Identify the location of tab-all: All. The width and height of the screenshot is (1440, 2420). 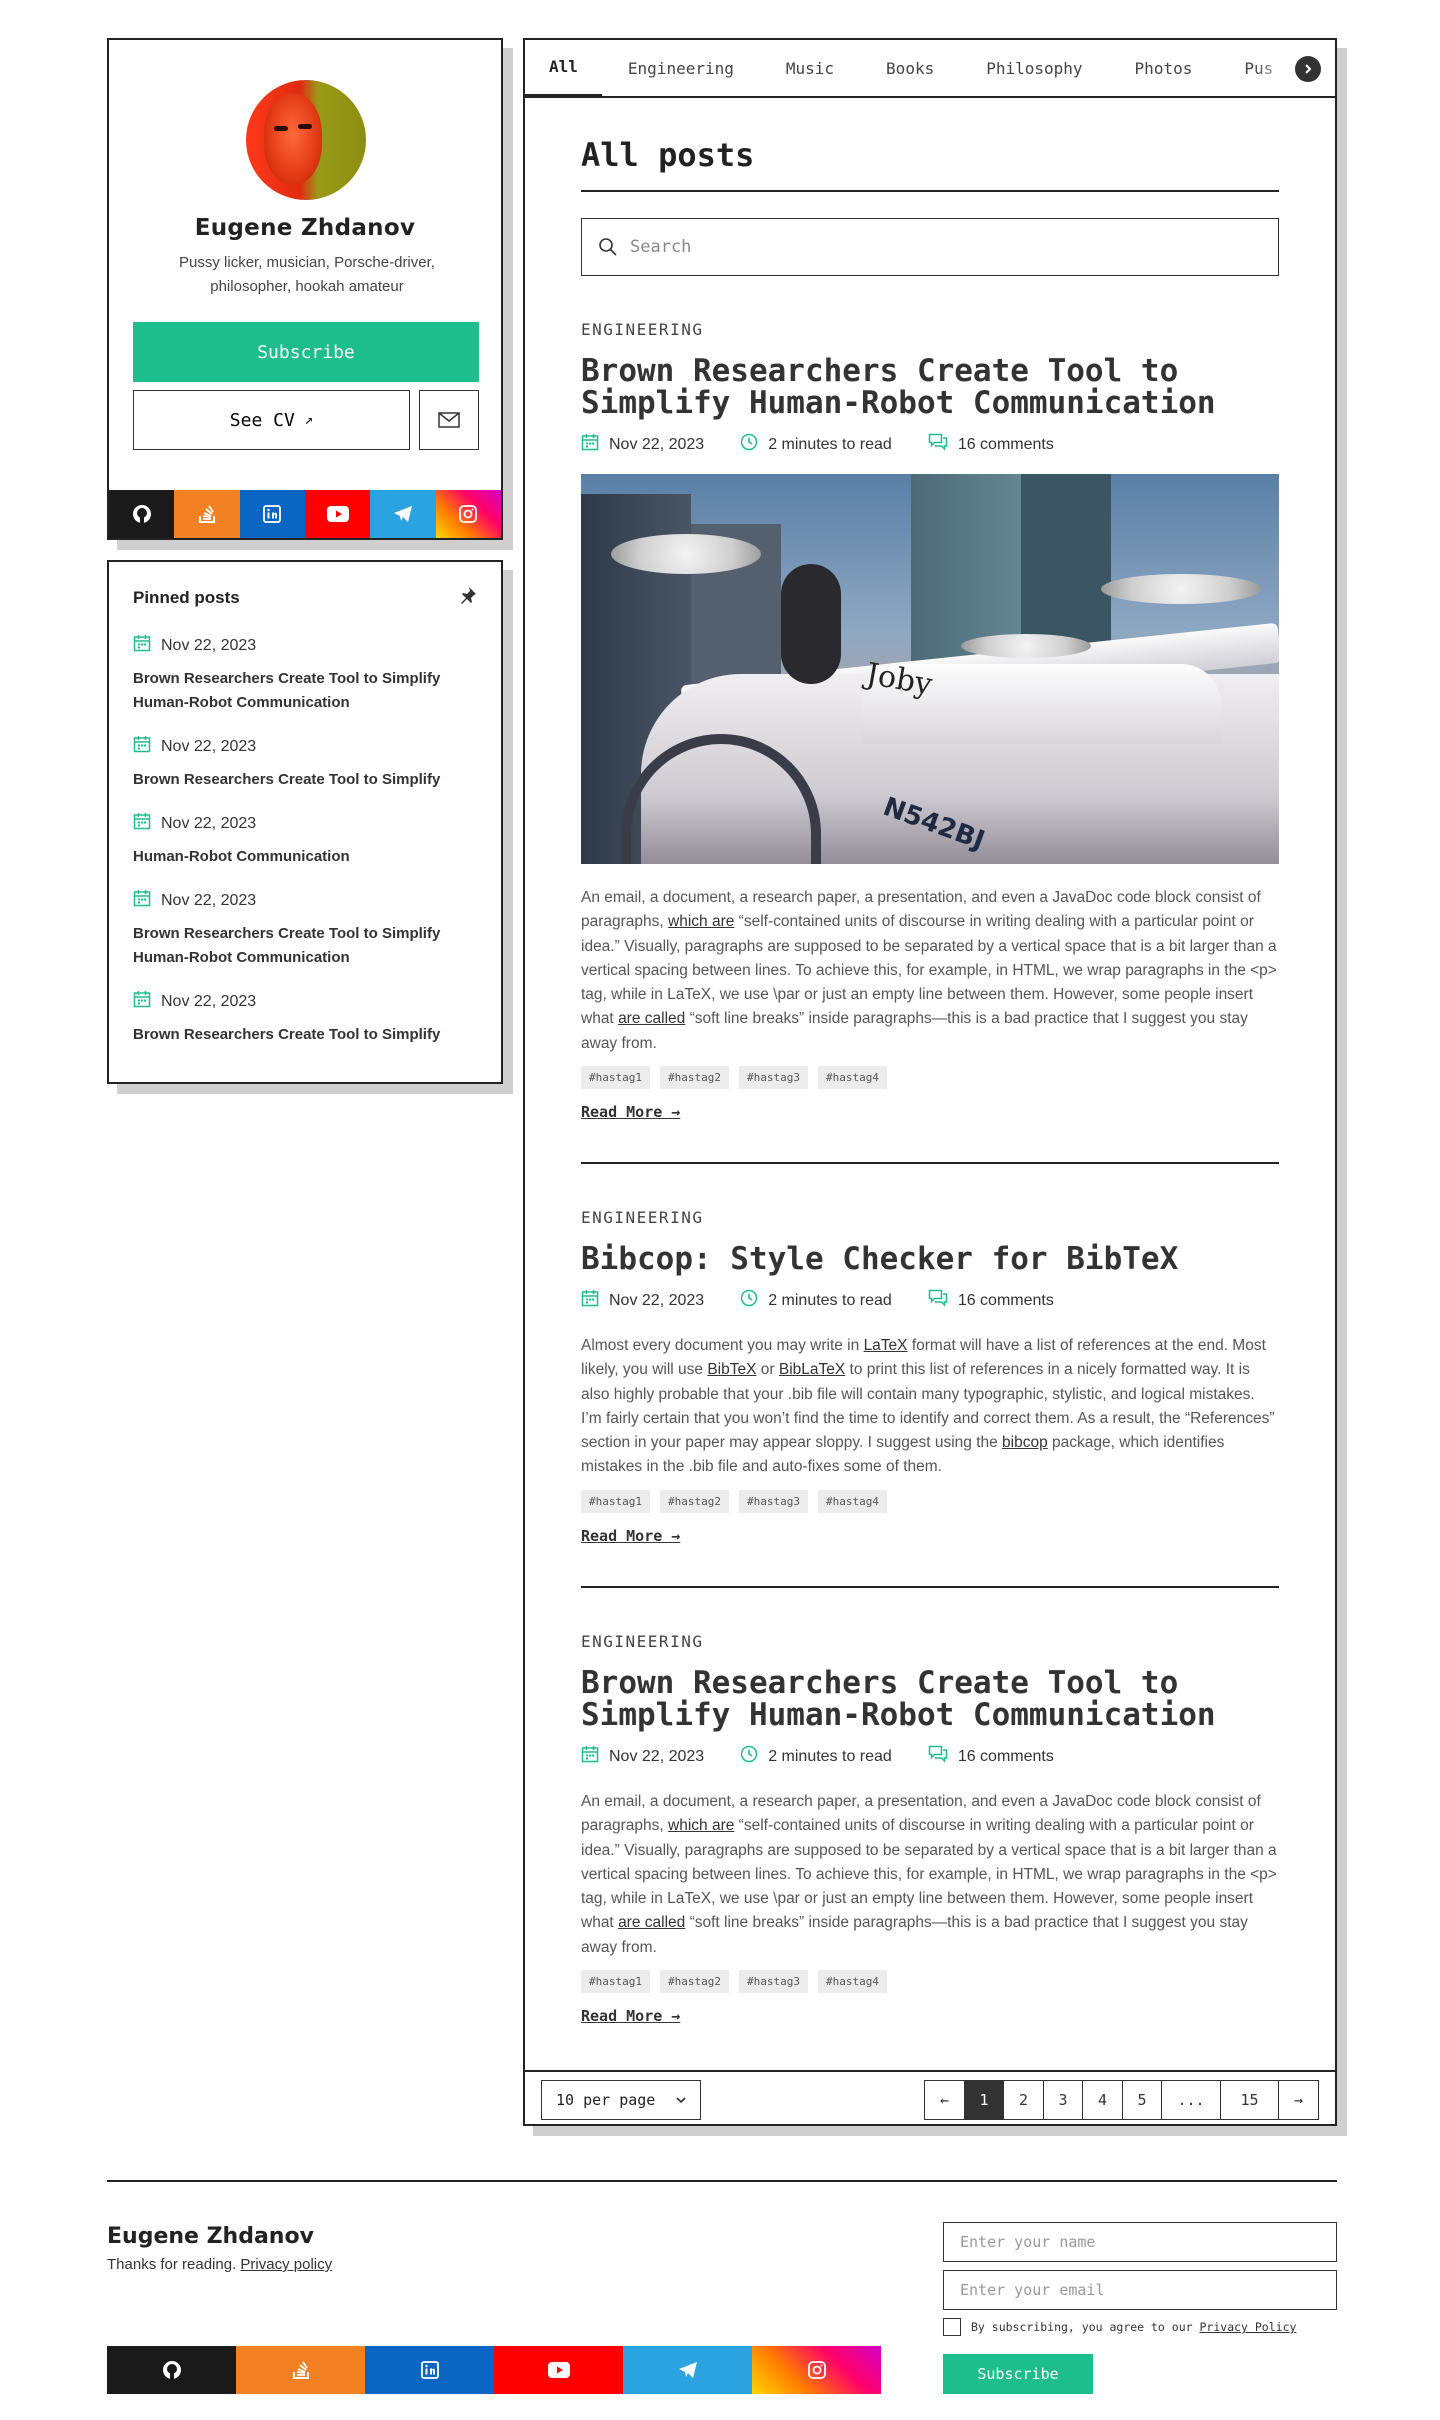
(563, 68).